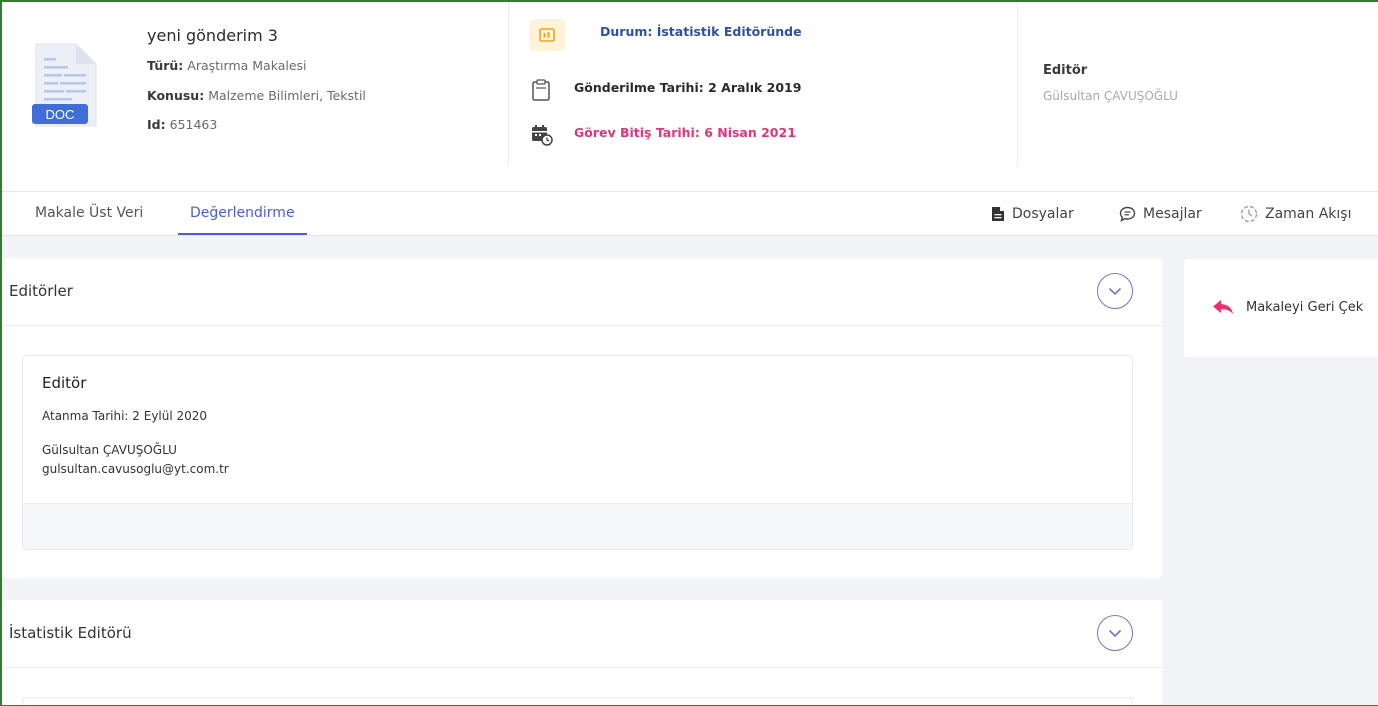 The image size is (1378, 706). I want to click on id-label: Id:, so click(156, 124).